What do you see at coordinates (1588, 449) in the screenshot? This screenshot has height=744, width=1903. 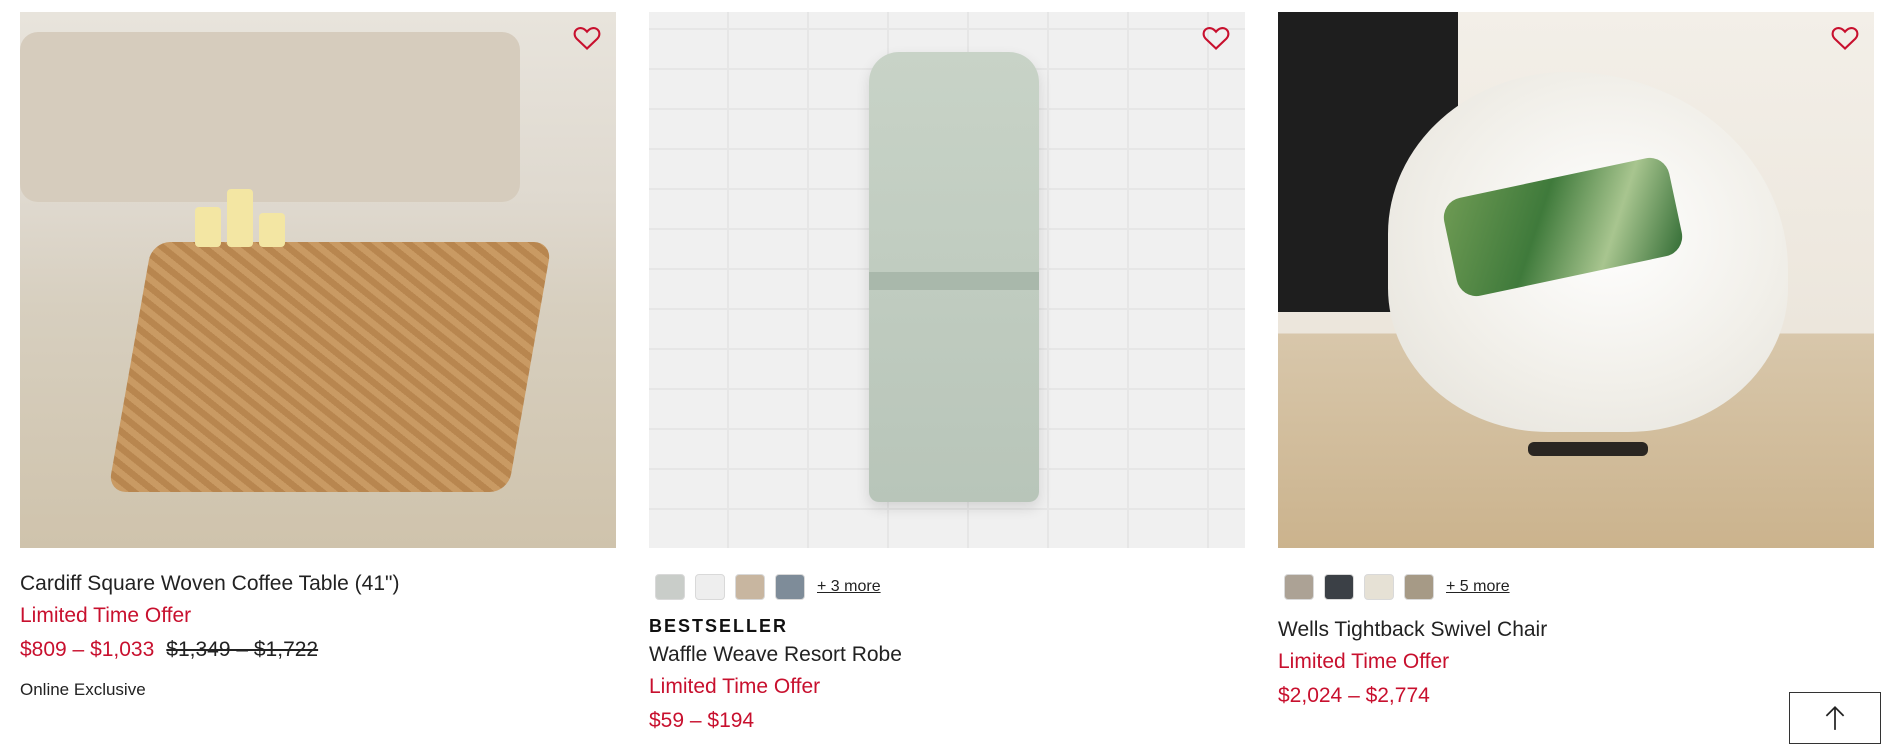 I see `chair-base-graphic` at bounding box center [1588, 449].